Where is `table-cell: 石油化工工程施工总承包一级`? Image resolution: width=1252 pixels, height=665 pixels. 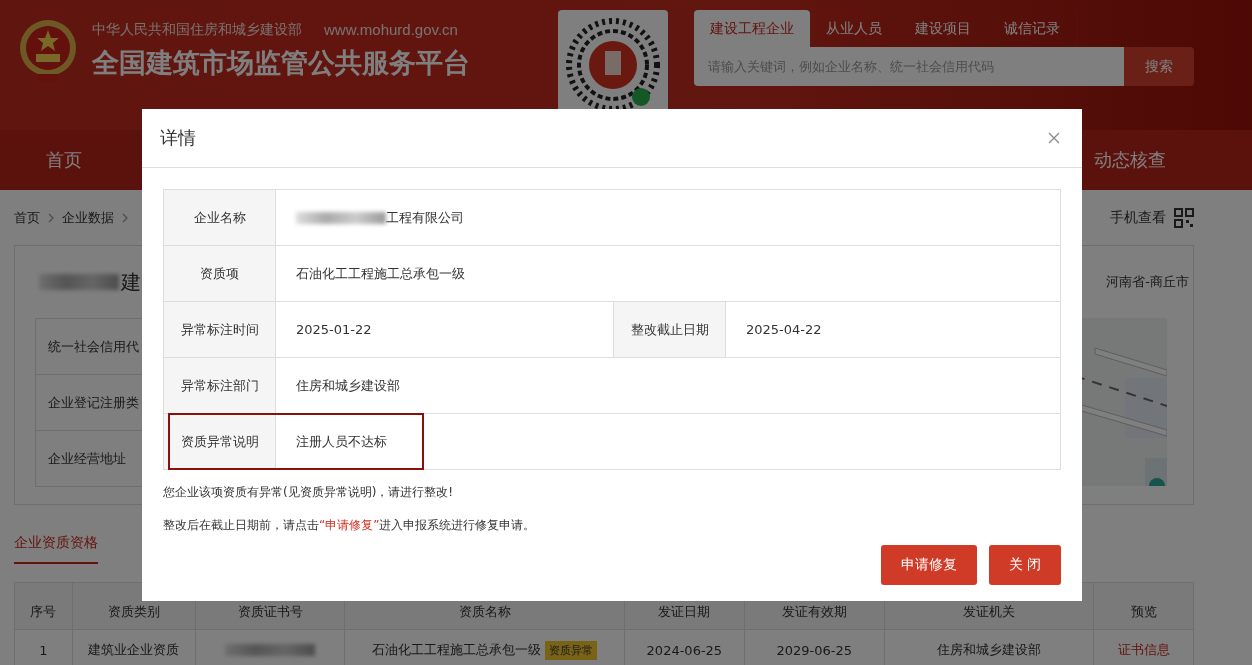
table-cell: 石油化工工程施工总承包一级 is located at coordinates (457, 650).